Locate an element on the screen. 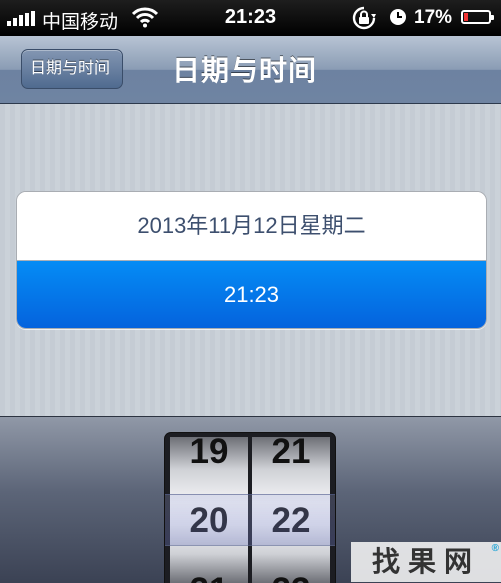 Image resolution: width=501 pixels, height=583 pixels. watermark: 找果网 ® is located at coordinates (426, 562).